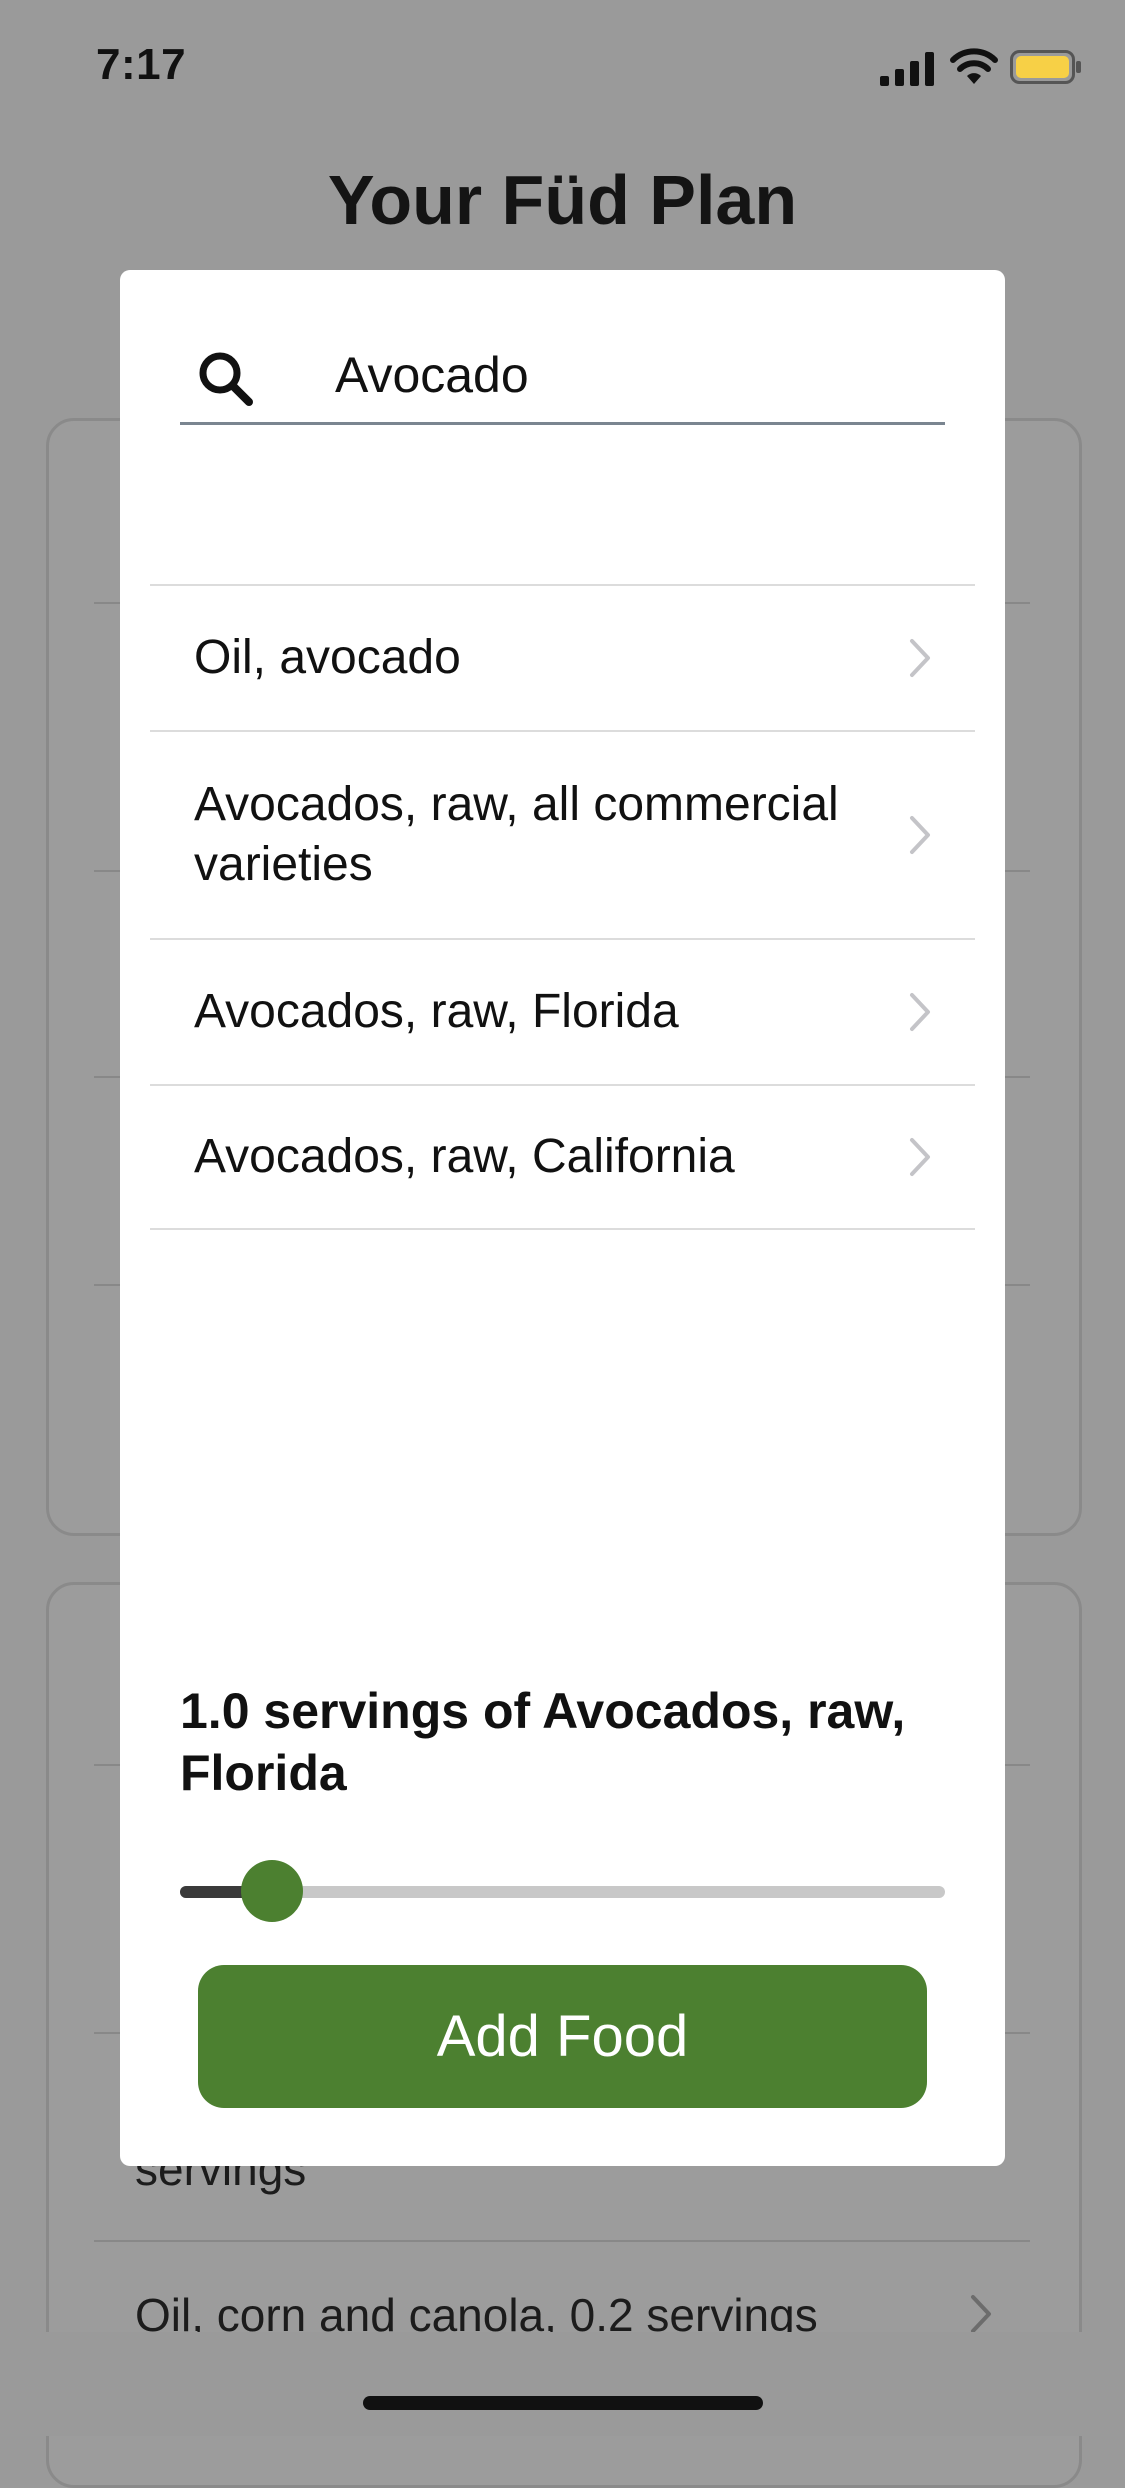 The height and width of the screenshot is (2488, 1125). I want to click on search-input, so click(615, 375).